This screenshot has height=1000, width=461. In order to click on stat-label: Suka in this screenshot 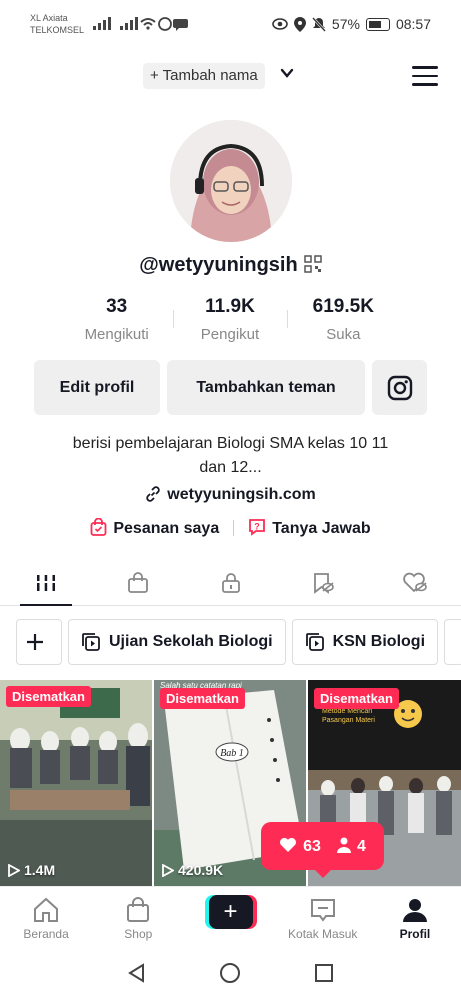, I will do `click(343, 334)`.